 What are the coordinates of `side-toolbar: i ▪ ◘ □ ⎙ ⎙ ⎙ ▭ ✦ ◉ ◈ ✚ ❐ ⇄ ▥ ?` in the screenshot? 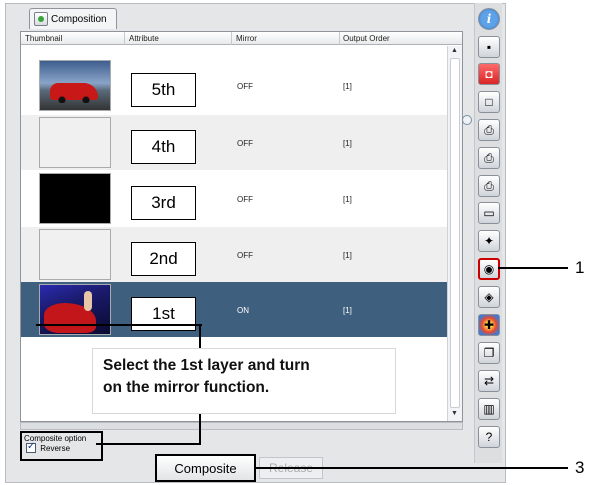 It's located at (488, 233).